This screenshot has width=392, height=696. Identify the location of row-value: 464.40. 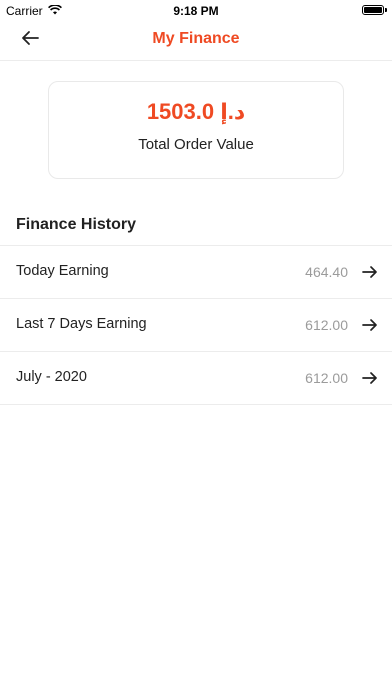
(326, 272).